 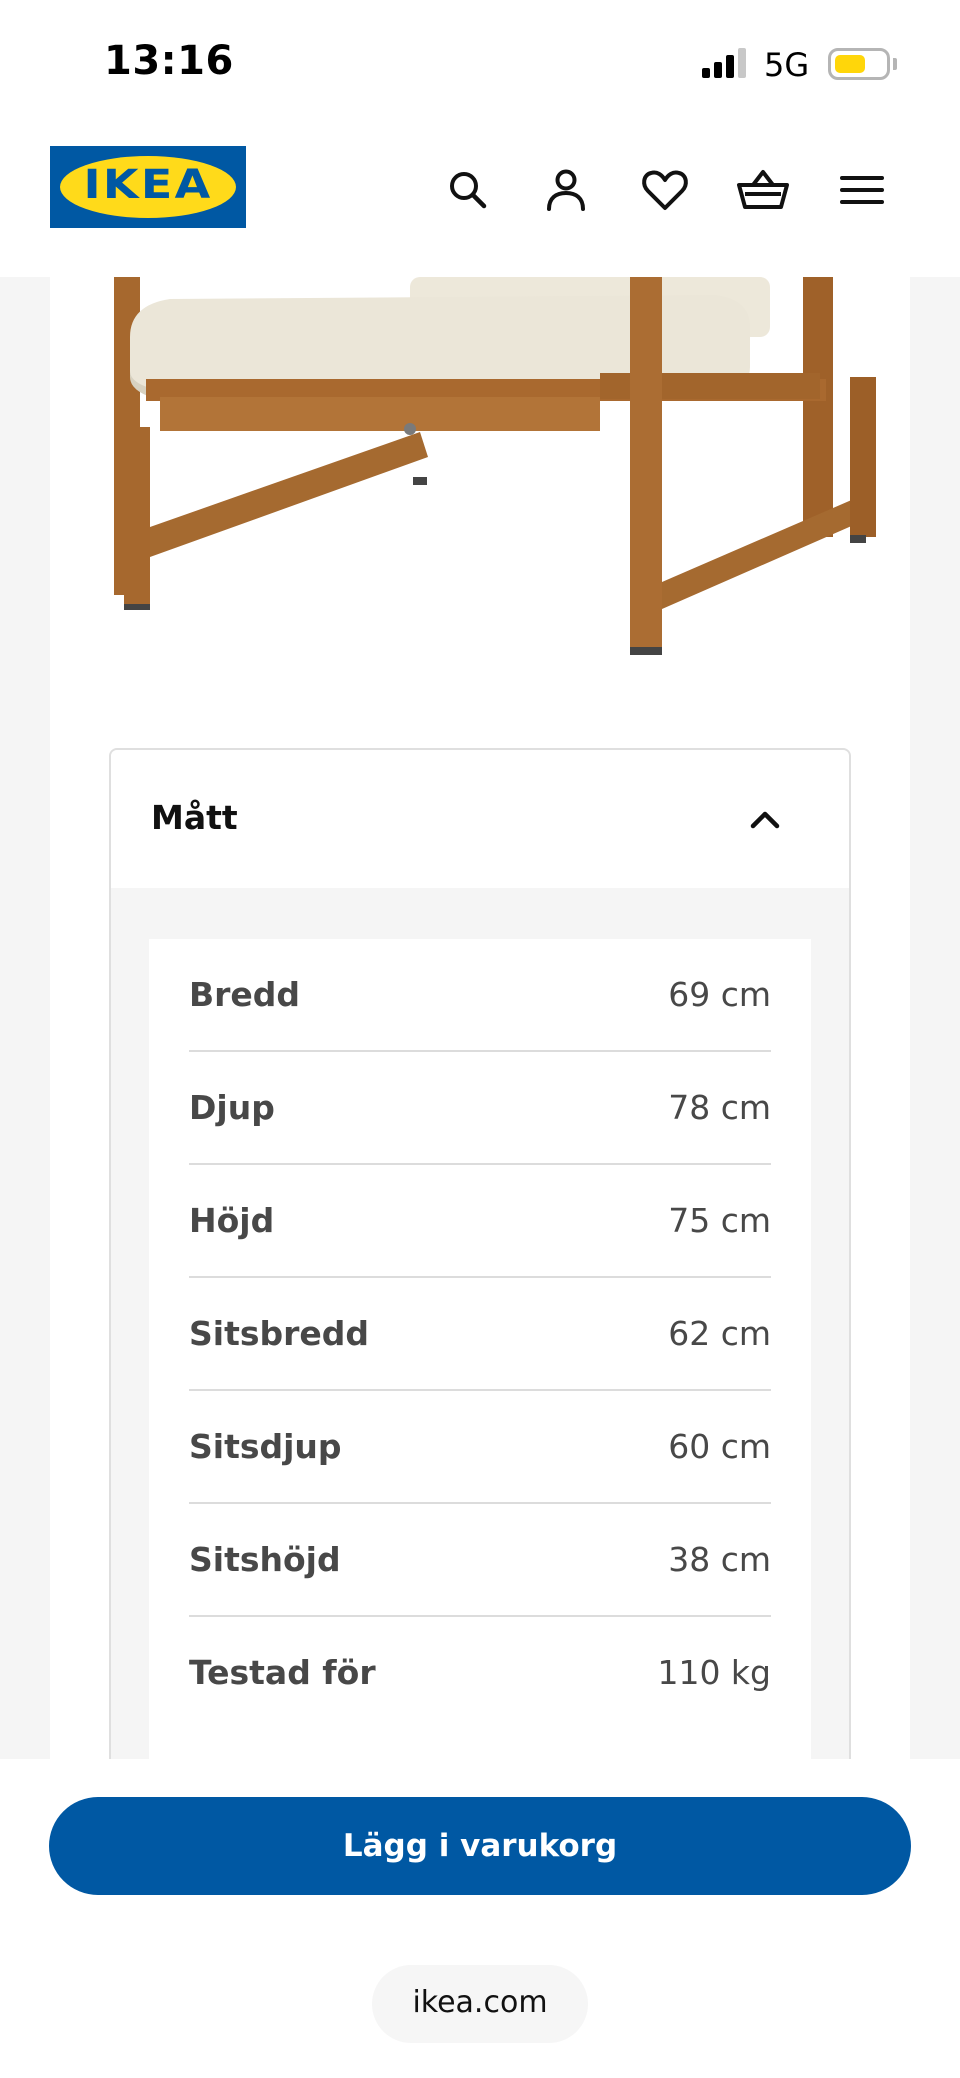 I want to click on dimension-label: Djup, so click(x=232, y=1107).